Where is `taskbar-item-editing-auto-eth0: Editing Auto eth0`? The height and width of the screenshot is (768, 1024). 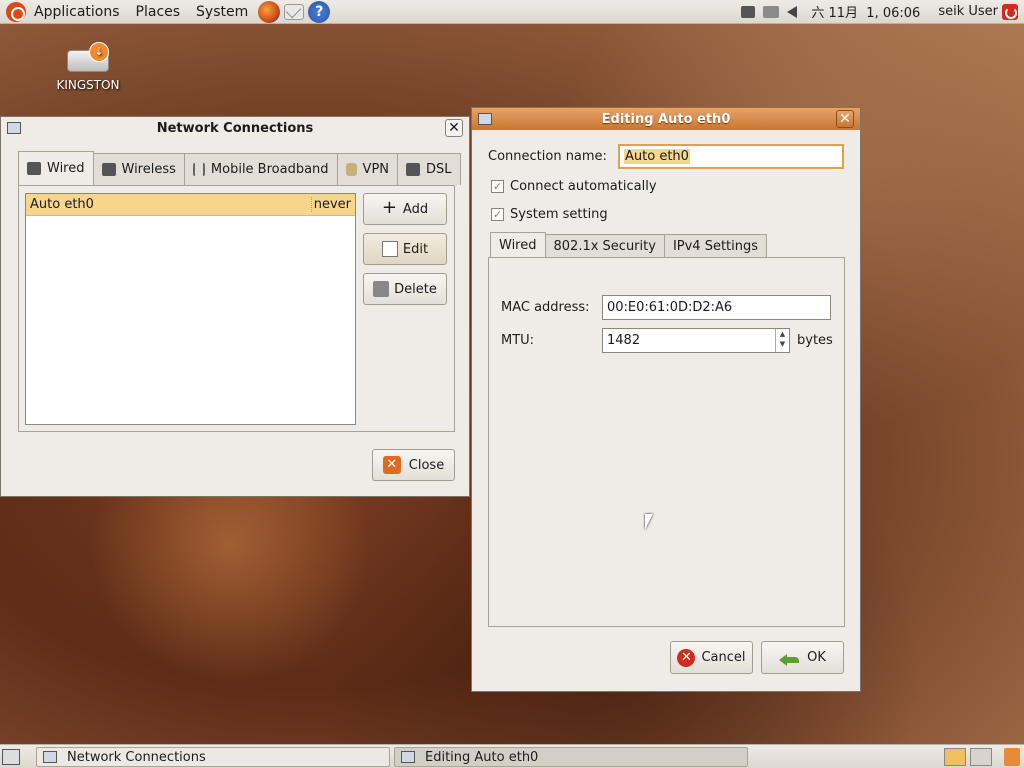
taskbar-item-editing-auto-eth0: Editing Auto eth0 is located at coordinates (571, 757).